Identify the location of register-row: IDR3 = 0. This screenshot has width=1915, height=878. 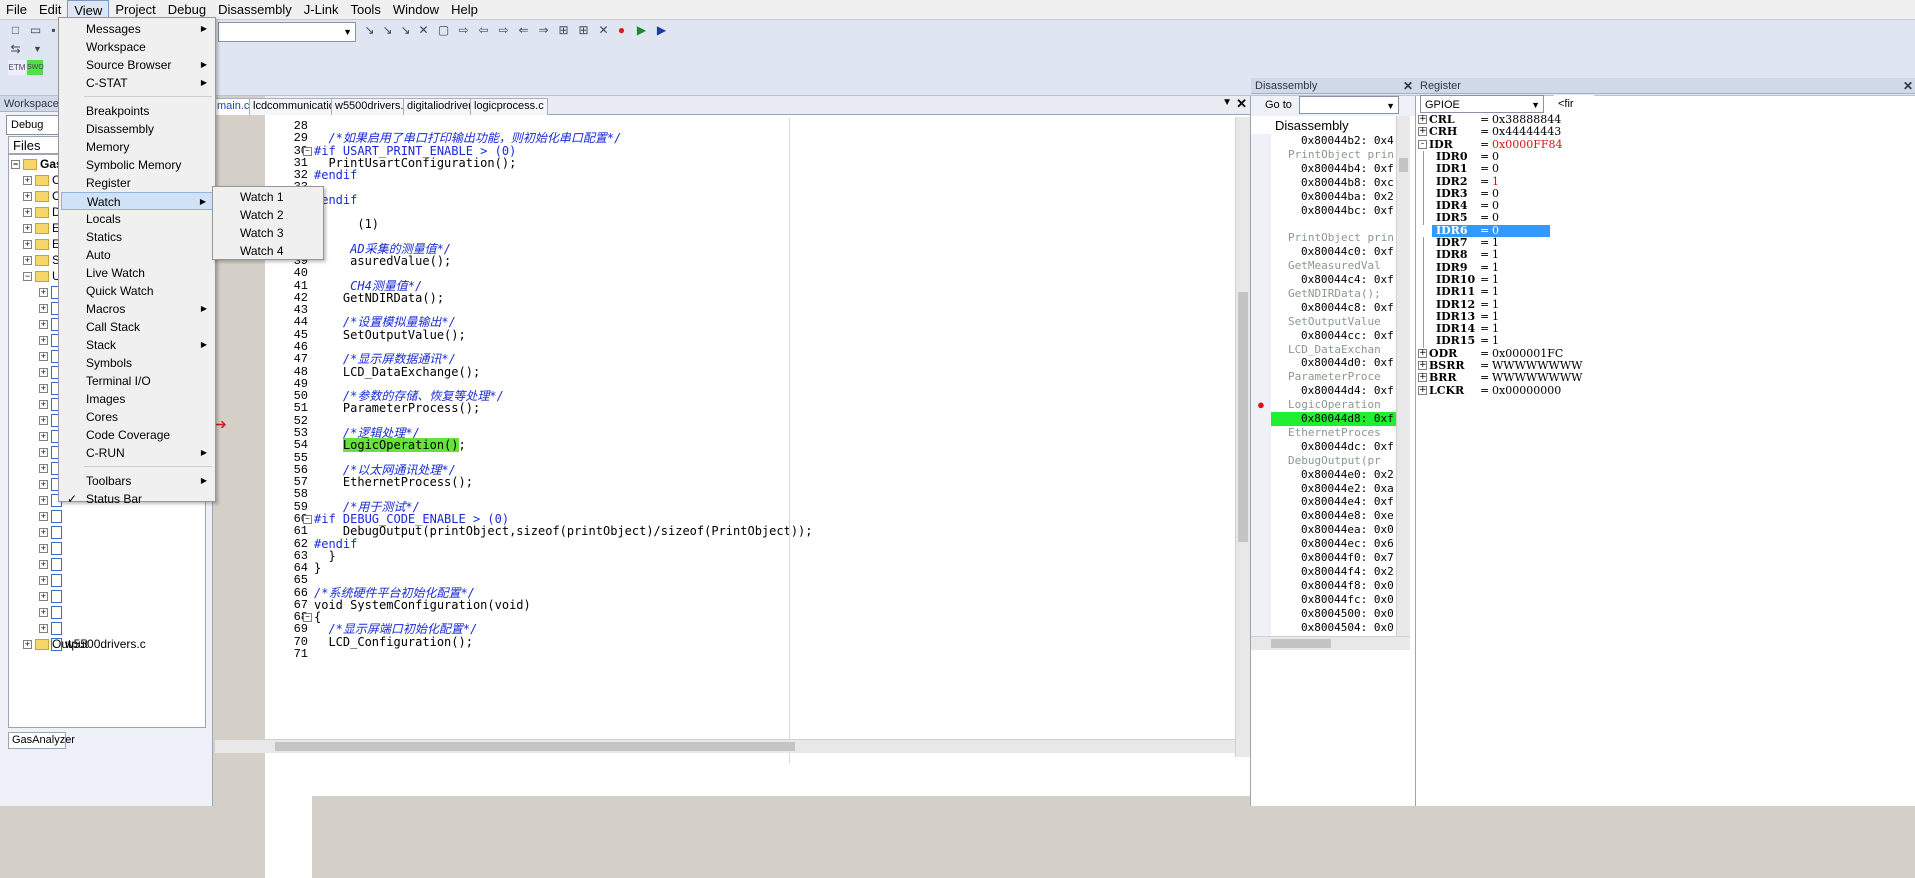
(1496, 194).